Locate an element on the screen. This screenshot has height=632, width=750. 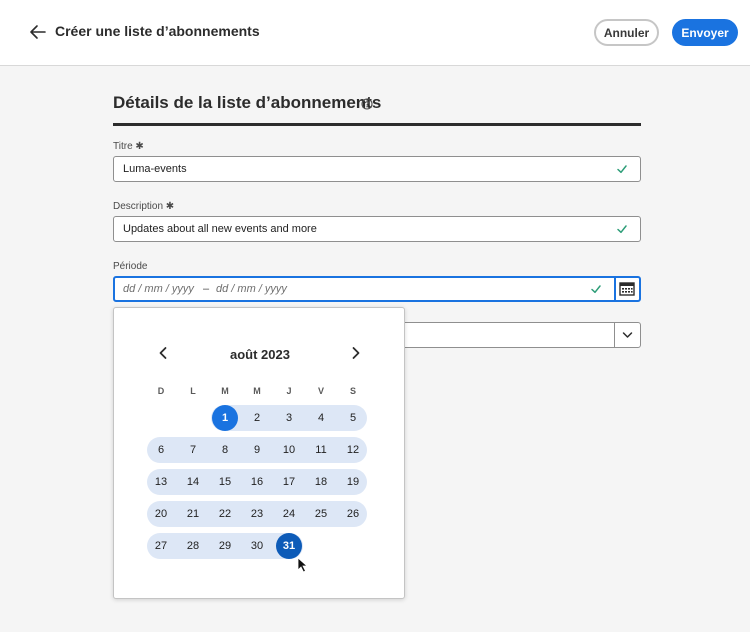
calendar-day: 4 is located at coordinates (321, 418).